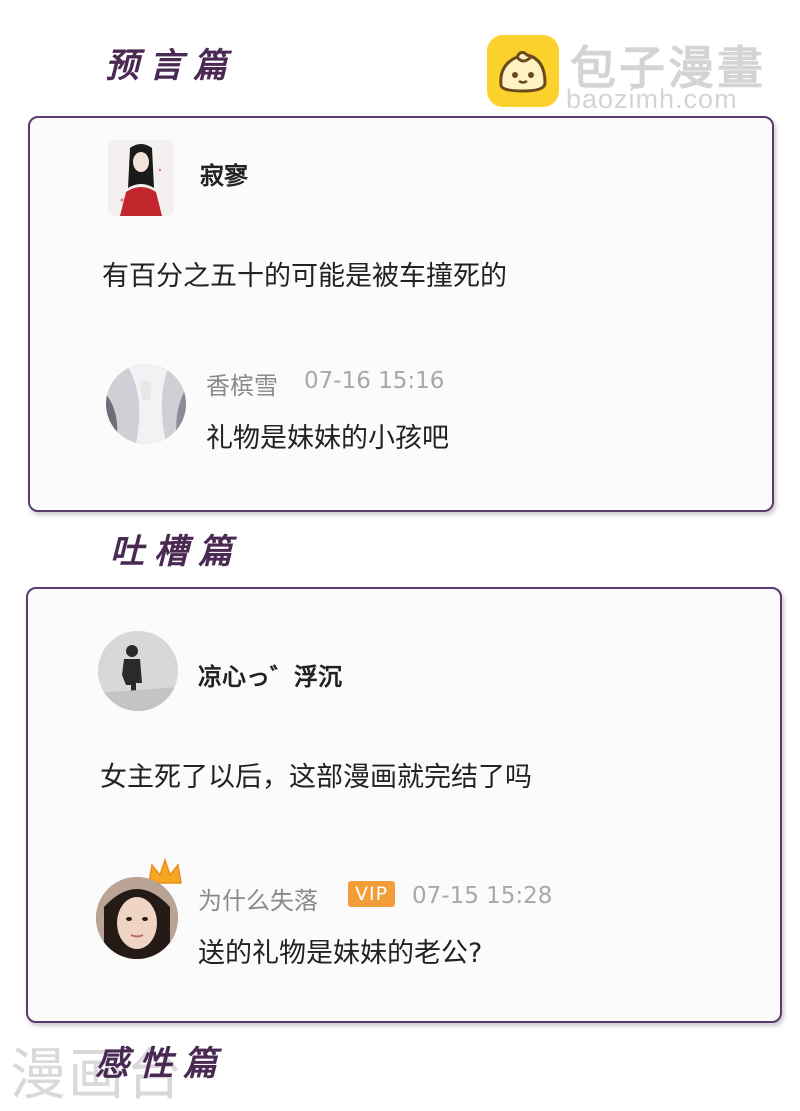 The width and height of the screenshot is (800, 1111). Describe the element at coordinates (652, 99) in the screenshot. I see `logo-url: baozimh.com` at that location.